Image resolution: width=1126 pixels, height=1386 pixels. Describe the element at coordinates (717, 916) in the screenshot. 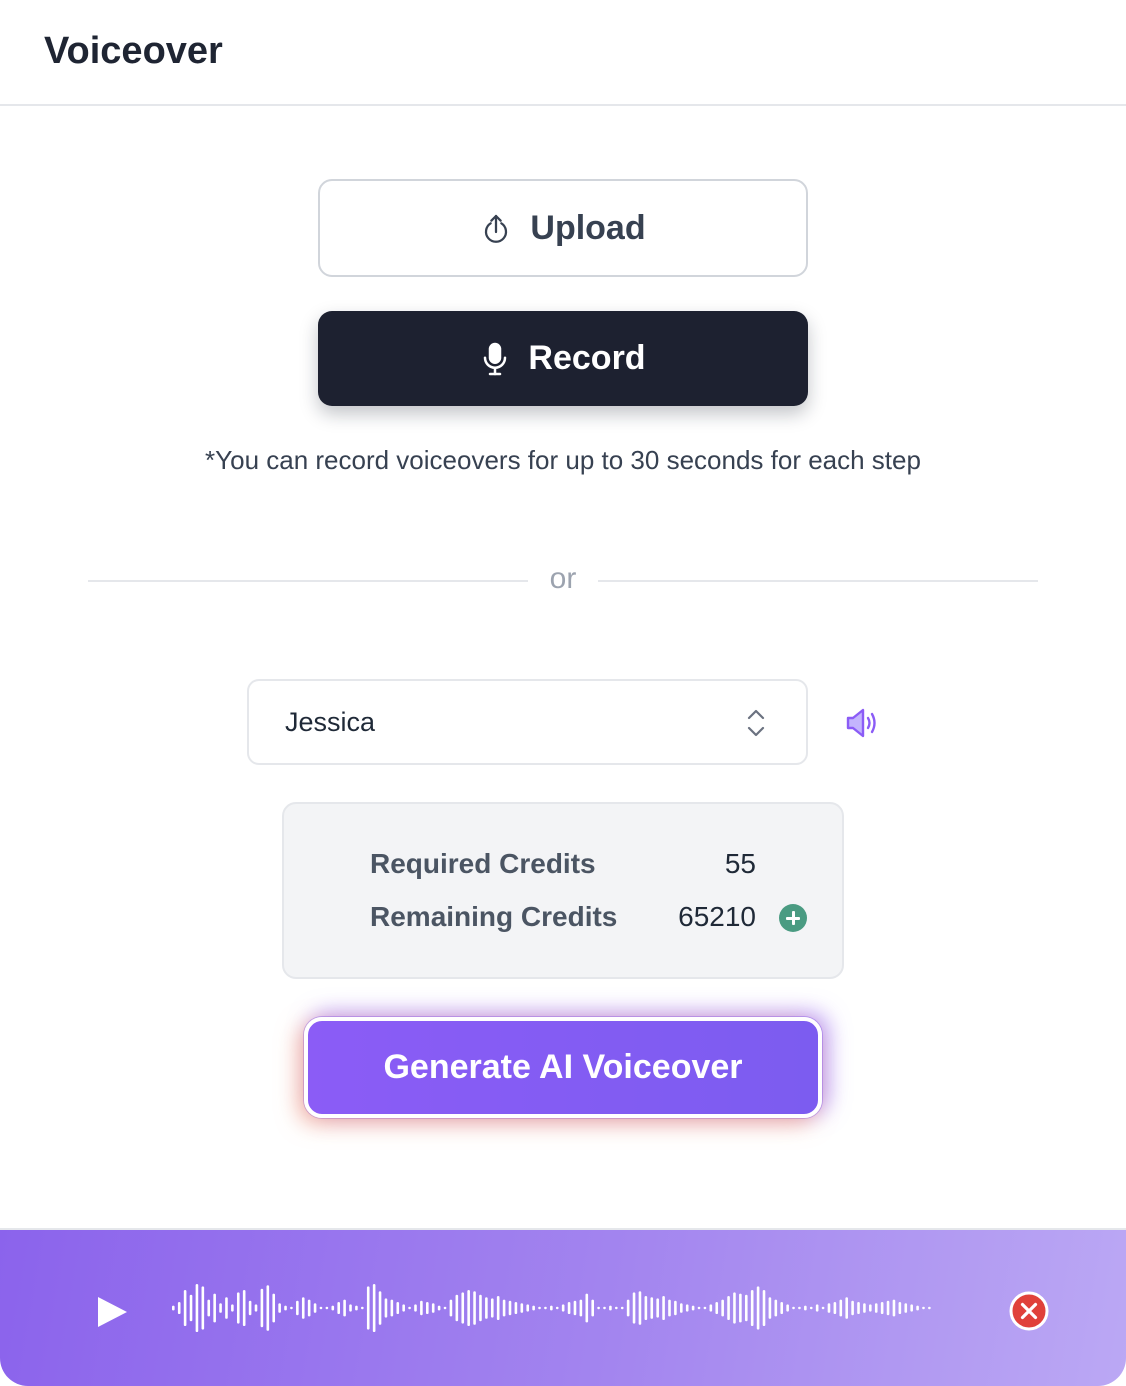

I see `remaining-credits-value: 65210` at that location.